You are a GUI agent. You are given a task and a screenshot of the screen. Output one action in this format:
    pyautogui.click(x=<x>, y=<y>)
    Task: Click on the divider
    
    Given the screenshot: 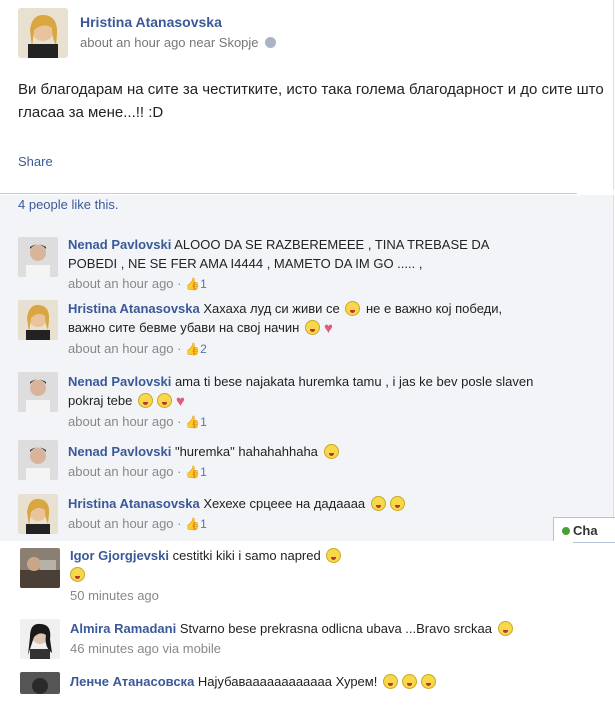 What is the action you would take?
    pyautogui.click(x=288, y=193)
    